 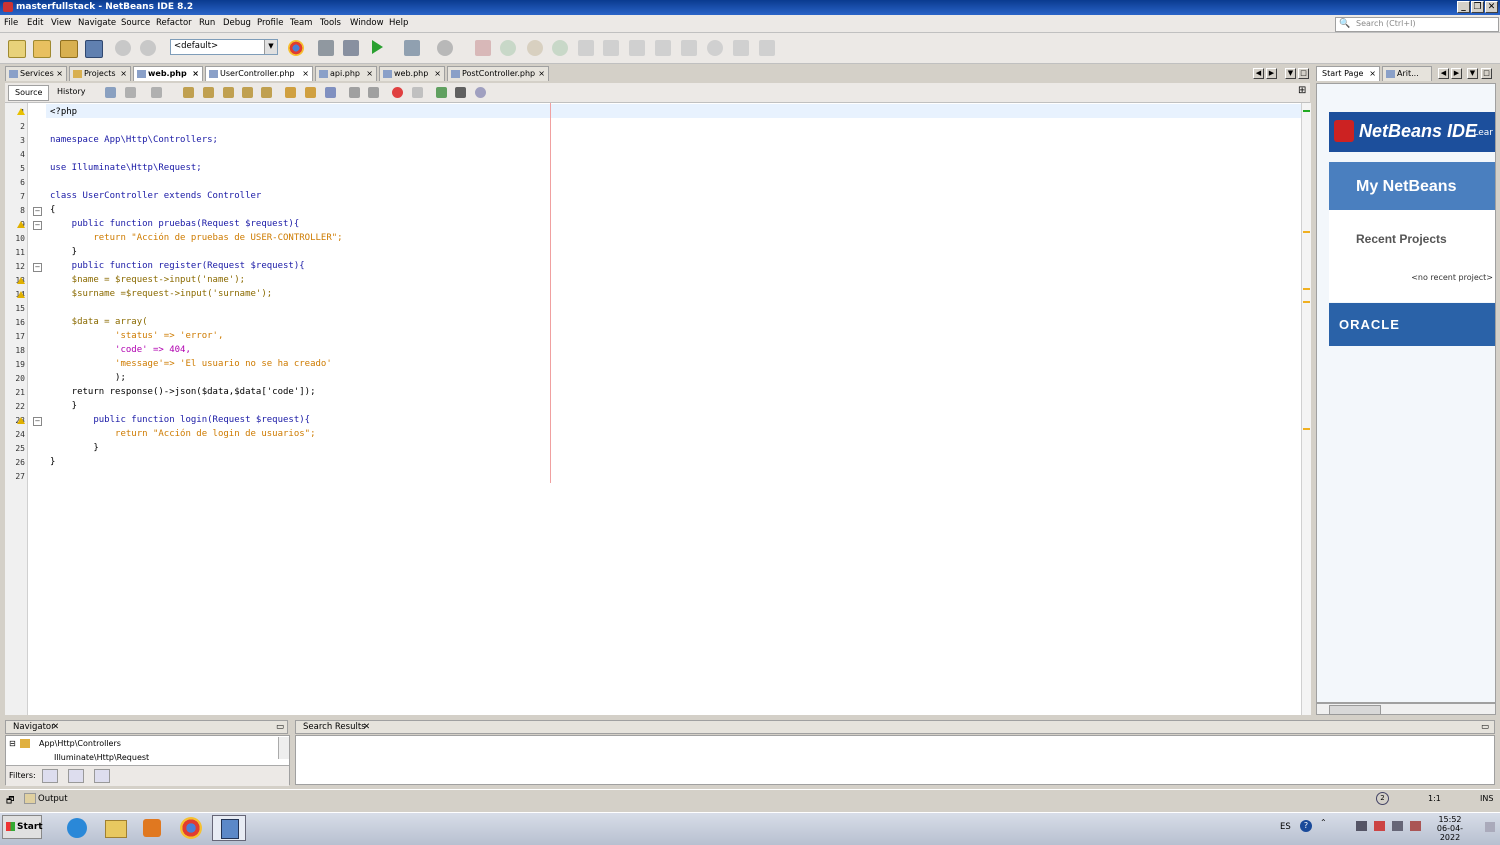 I want to click on open-project-icon, so click(x=69, y=49).